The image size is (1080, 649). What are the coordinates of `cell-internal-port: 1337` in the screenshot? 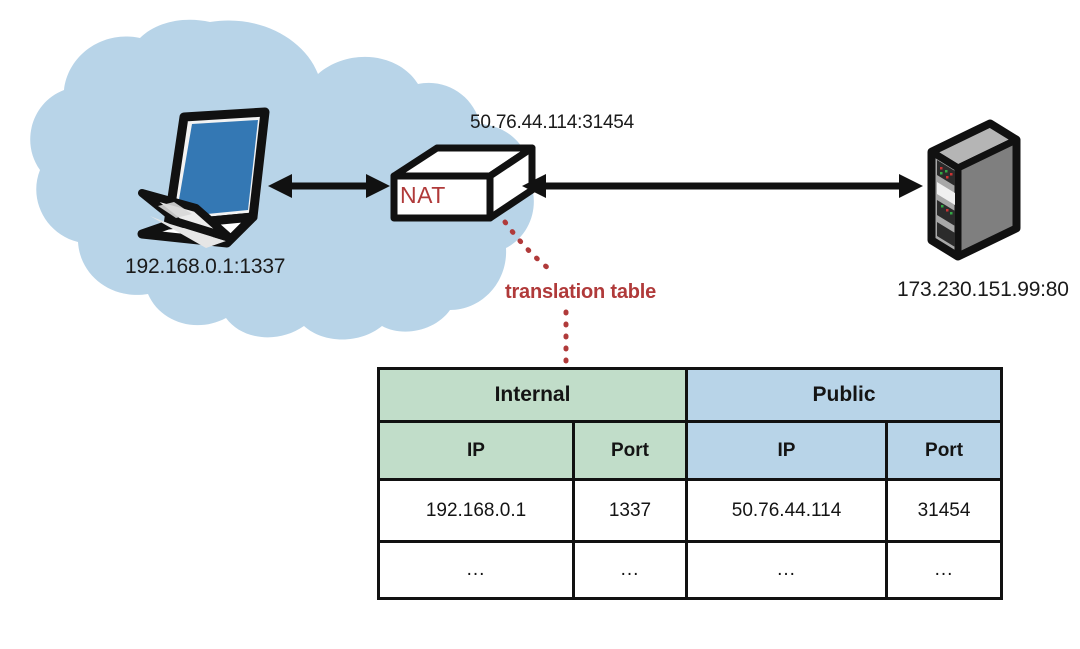 It's located at (630, 510).